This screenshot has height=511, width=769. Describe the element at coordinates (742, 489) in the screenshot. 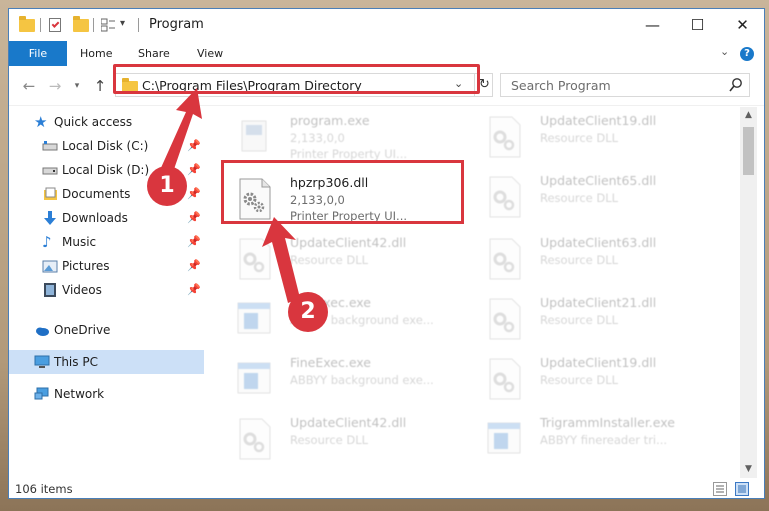

I see `large-icons-view-icon` at that location.